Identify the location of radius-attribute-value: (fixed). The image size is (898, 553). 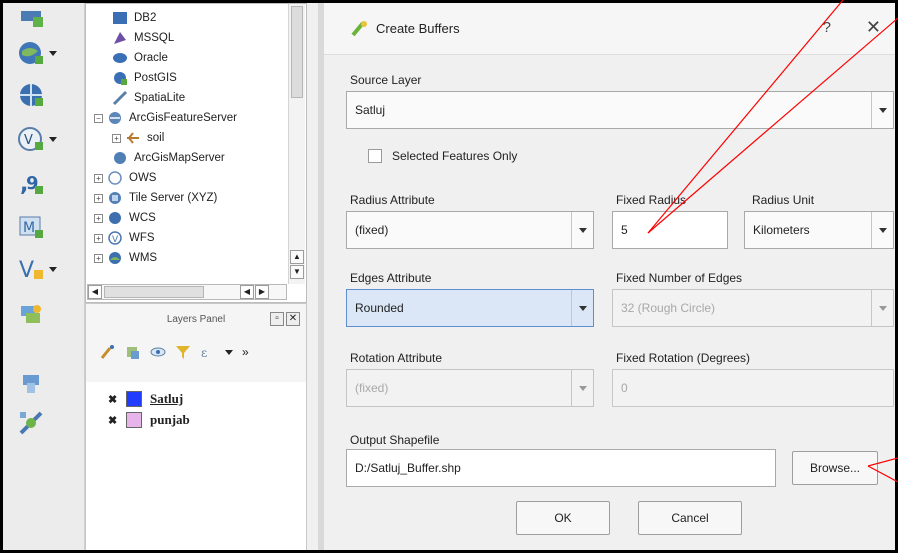
(372, 230).